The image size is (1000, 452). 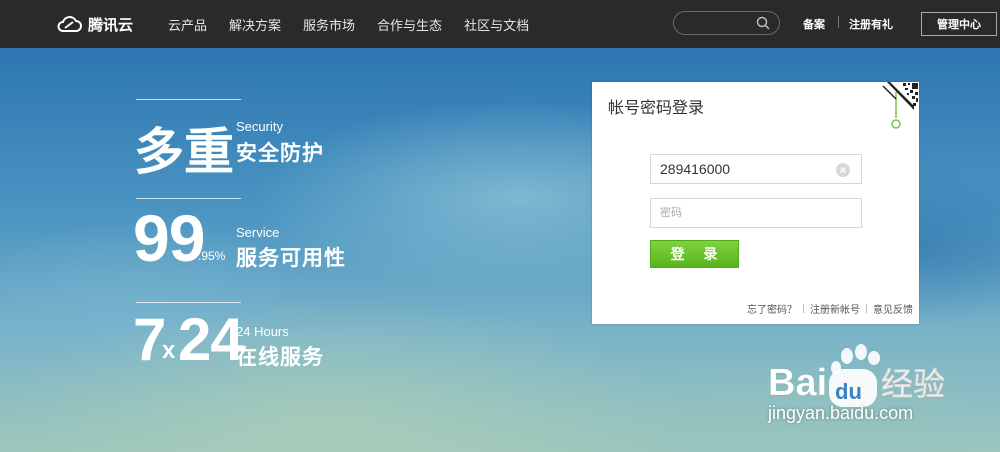 What do you see at coordinates (841, 413) in the screenshot?
I see `watermark-url: jingyan.baidu.com` at bounding box center [841, 413].